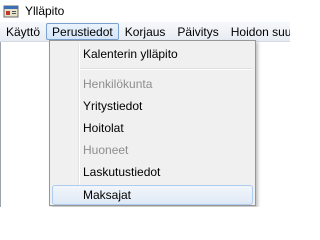  What do you see at coordinates (45, 11) in the screenshot?
I see `window-title: Ylläpito` at bounding box center [45, 11].